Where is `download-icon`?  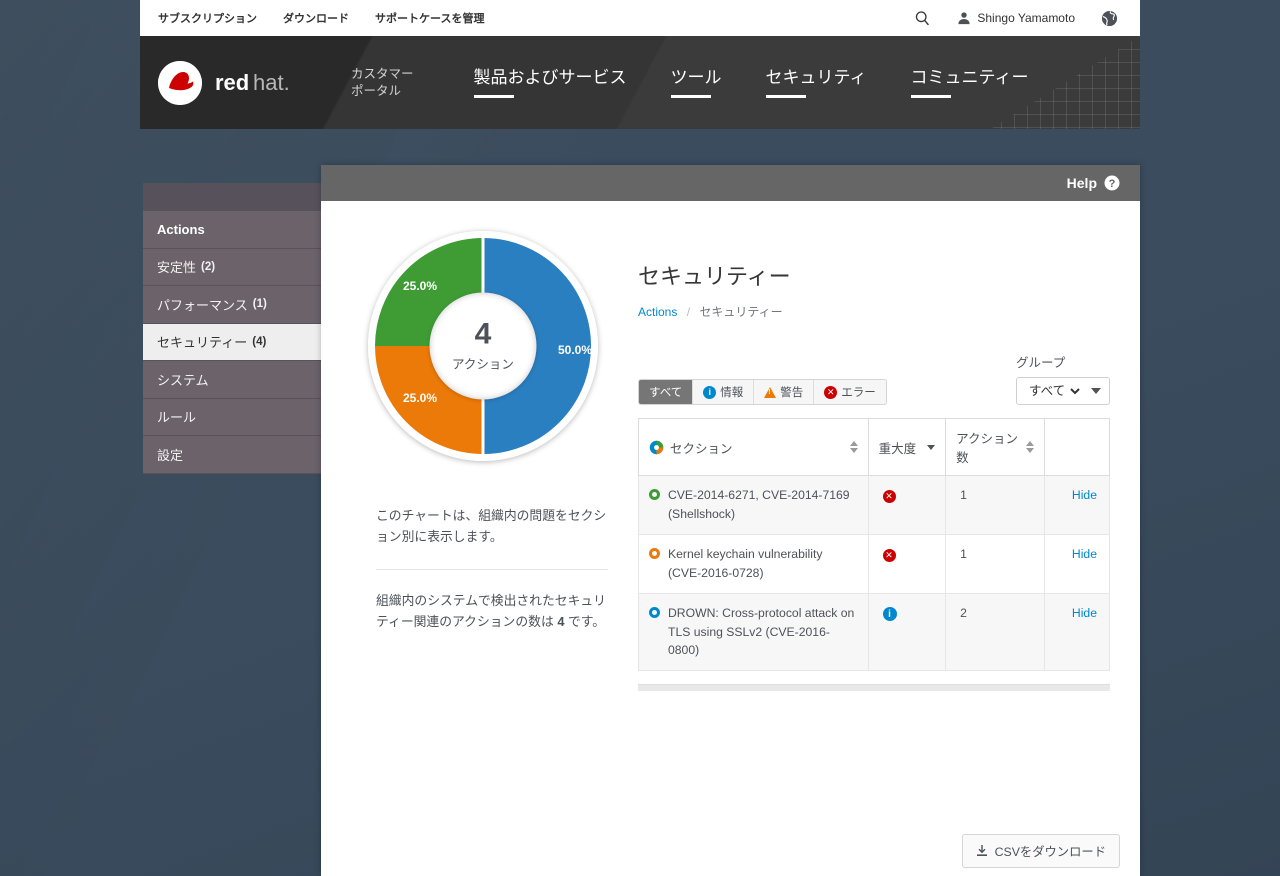
download-icon is located at coordinates (982, 851).